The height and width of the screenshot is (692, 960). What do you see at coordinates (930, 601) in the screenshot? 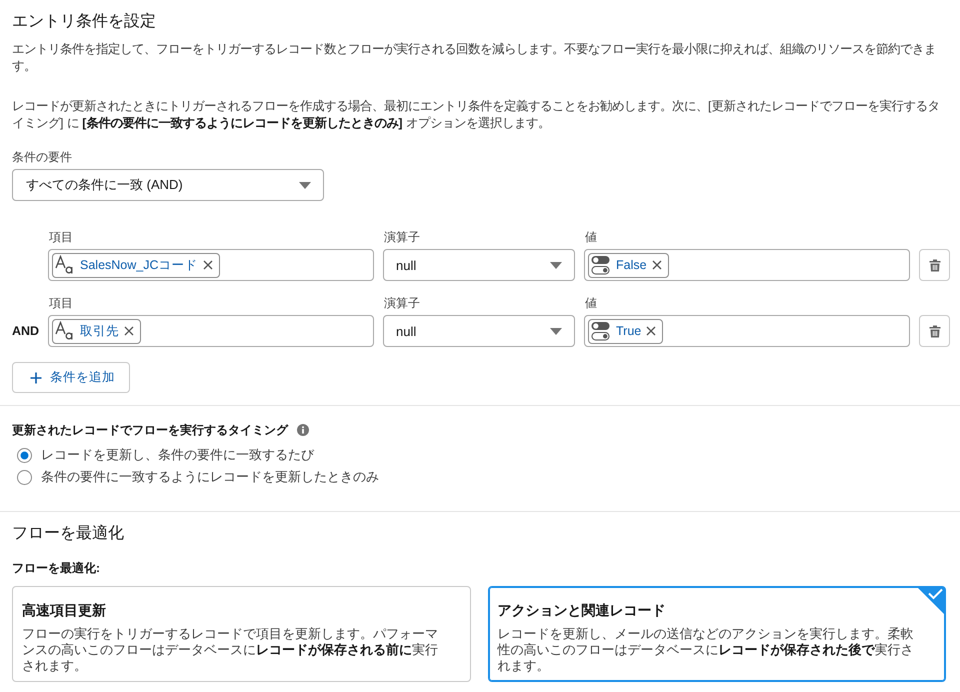
I see `check-icon` at bounding box center [930, 601].